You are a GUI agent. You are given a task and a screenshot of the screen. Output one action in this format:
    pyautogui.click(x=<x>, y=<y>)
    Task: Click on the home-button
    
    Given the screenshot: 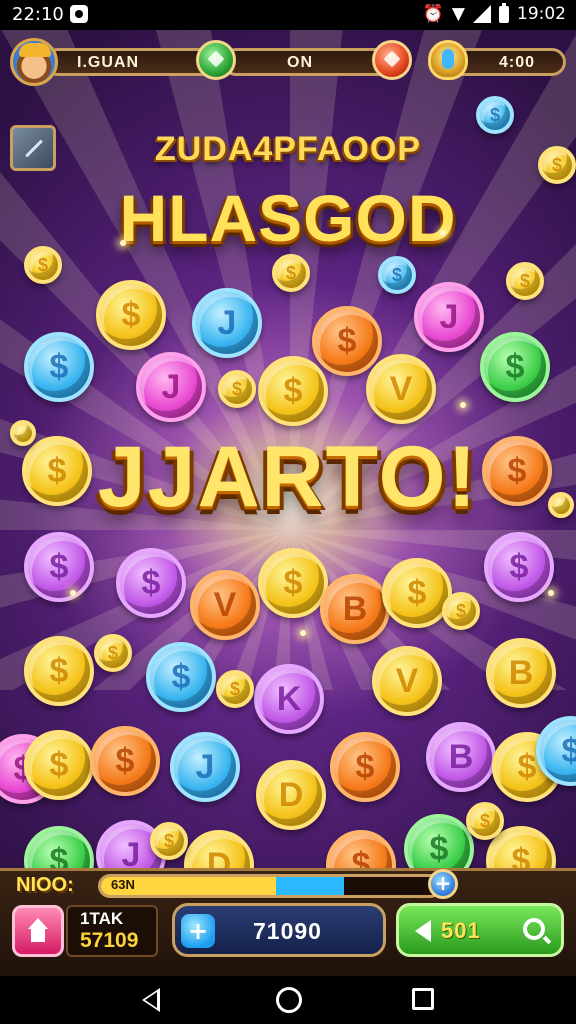 What is the action you would take?
    pyautogui.click(x=38, y=931)
    